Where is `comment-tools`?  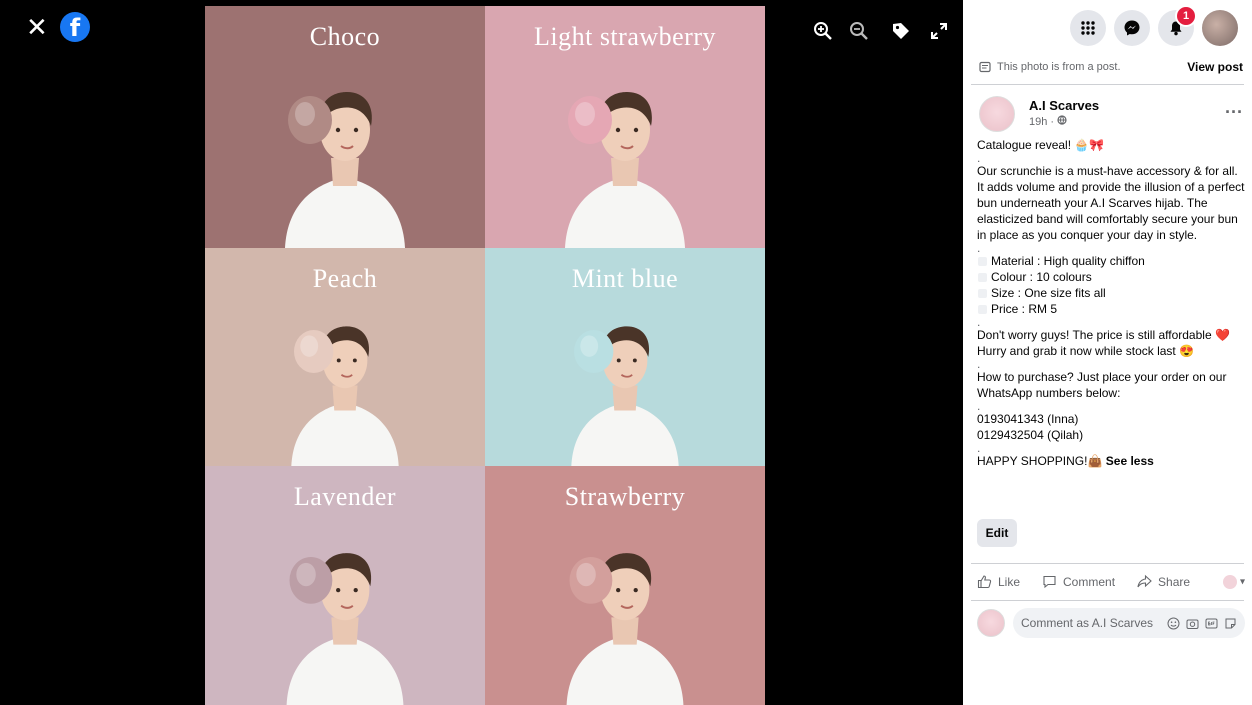
comment-tools is located at coordinates (1202, 623).